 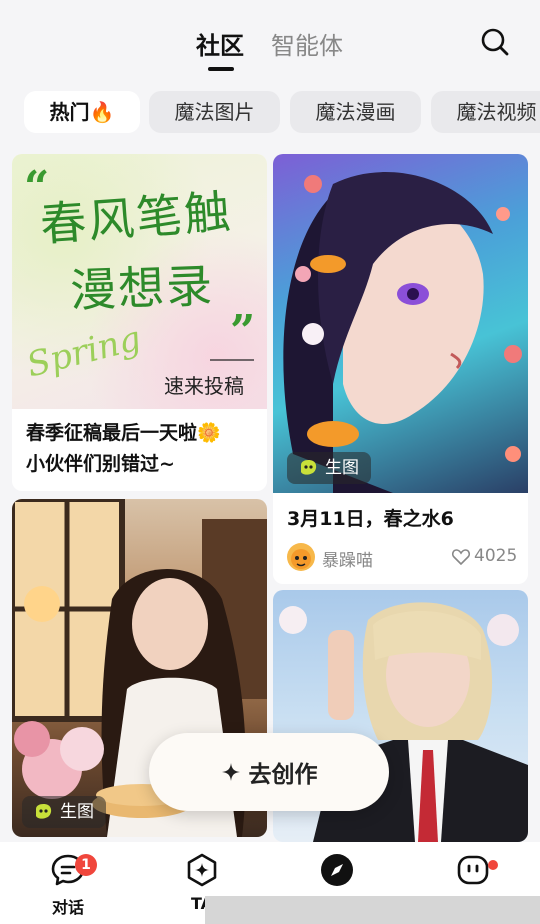 I want to click on avatar, so click(x=301, y=557).